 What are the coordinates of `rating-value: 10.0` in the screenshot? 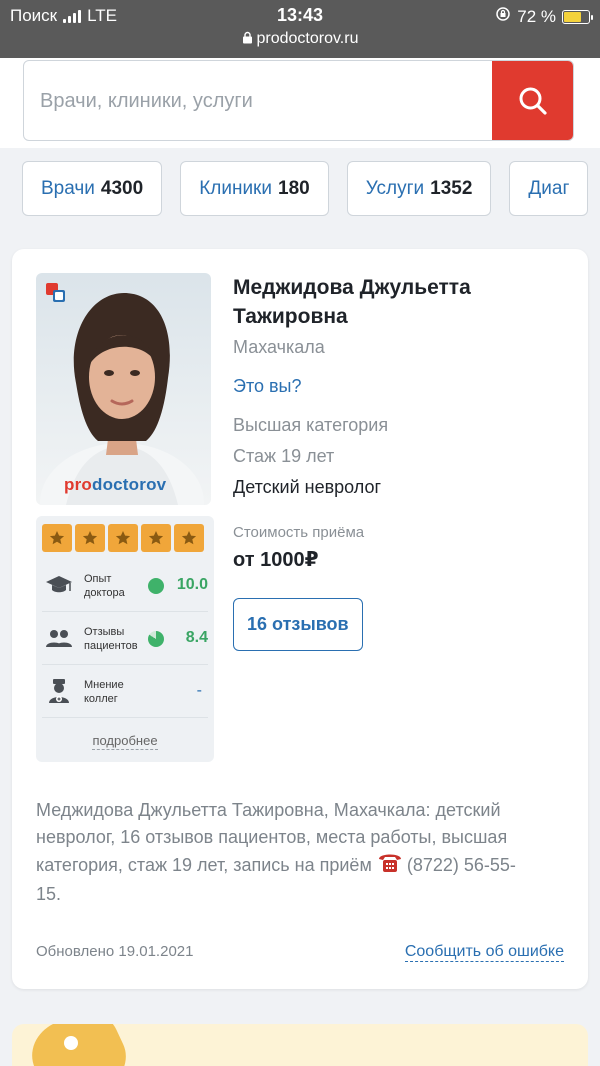 It's located at (192, 584).